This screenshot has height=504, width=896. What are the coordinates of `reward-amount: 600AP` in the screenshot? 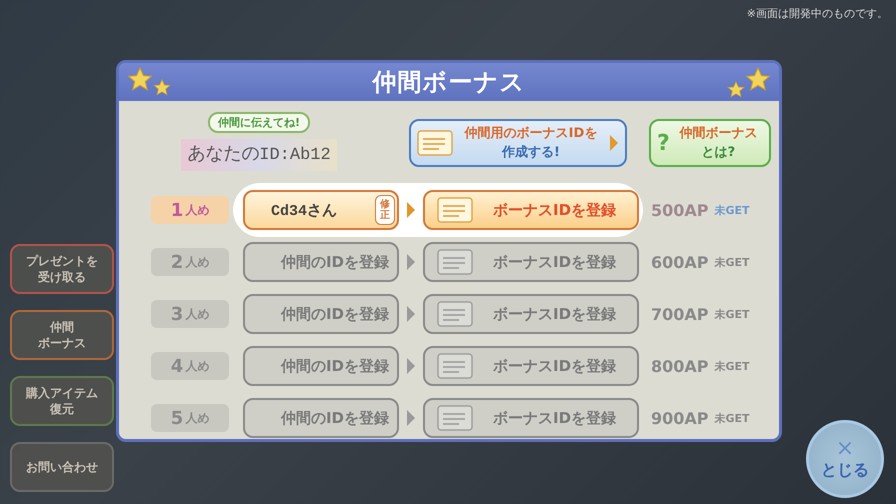 It's located at (680, 262).